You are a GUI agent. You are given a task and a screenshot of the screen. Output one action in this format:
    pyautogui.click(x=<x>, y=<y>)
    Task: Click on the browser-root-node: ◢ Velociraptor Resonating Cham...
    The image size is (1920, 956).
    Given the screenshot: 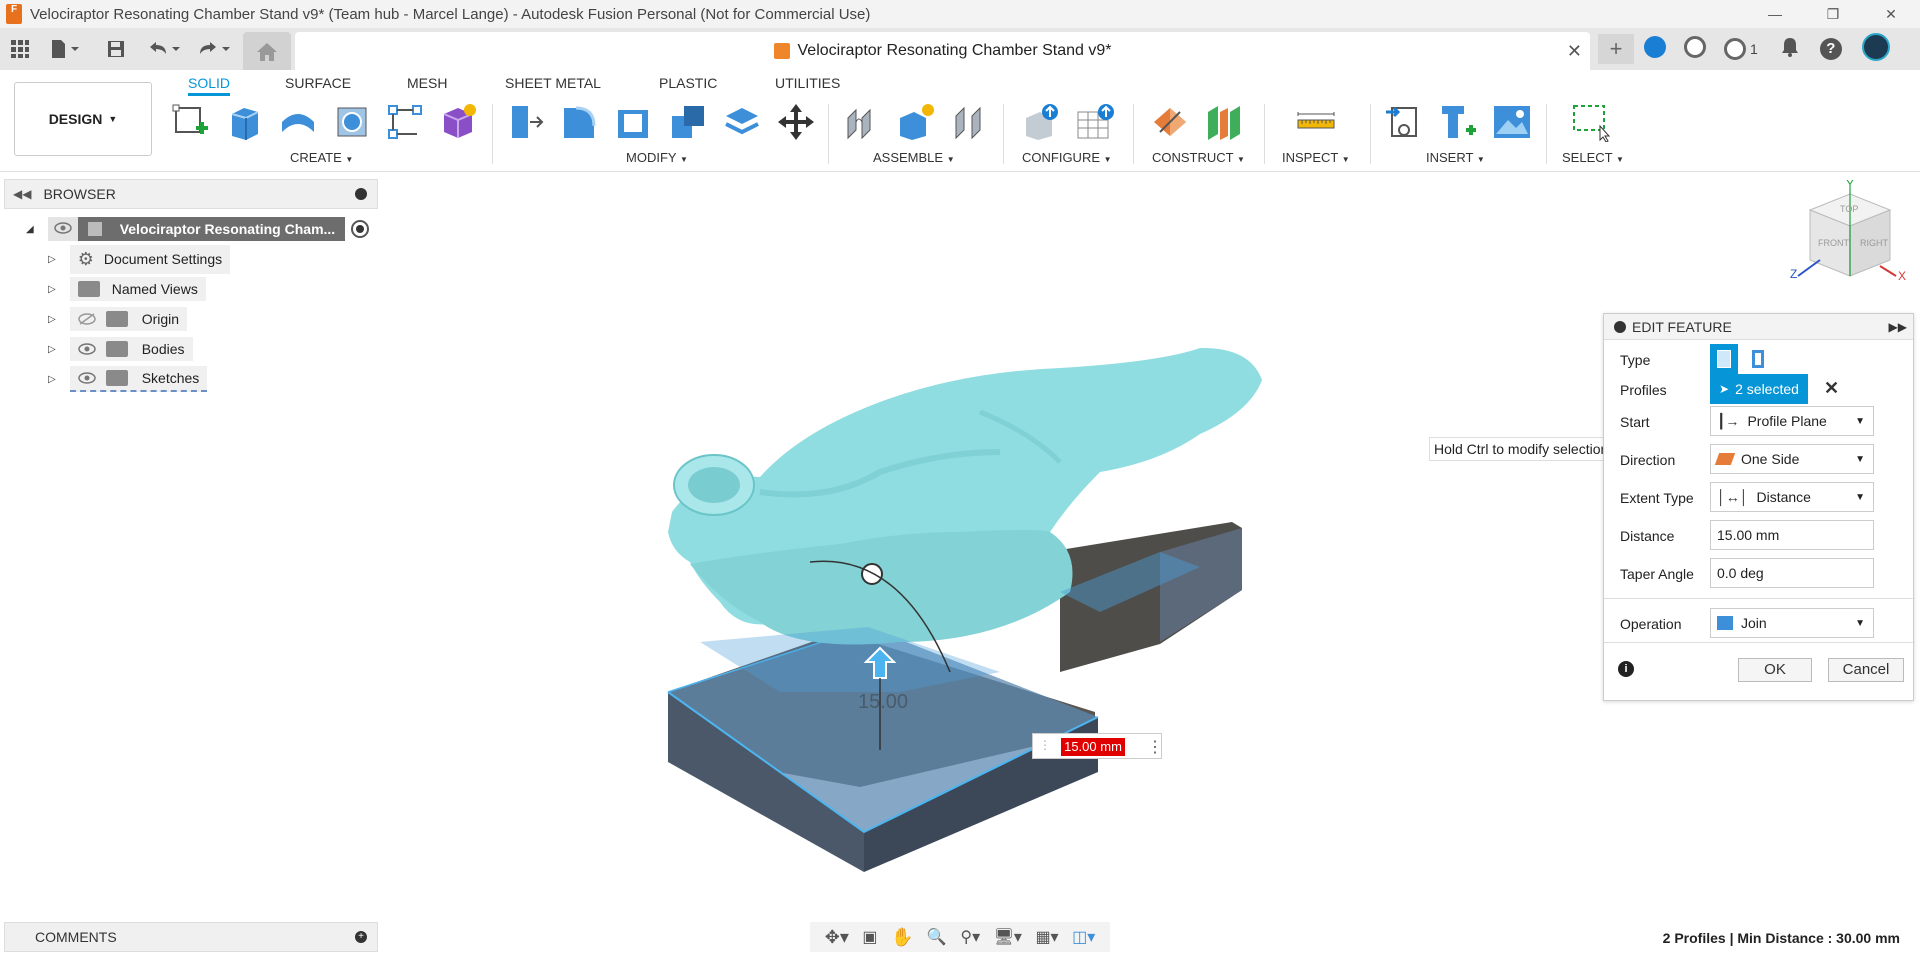 What is the action you would take?
    pyautogui.click(x=198, y=229)
    